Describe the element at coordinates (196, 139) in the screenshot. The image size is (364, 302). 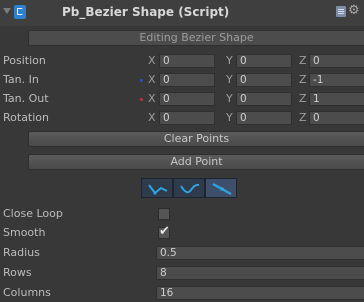
I see `clear-points-button: Clear Points` at that location.